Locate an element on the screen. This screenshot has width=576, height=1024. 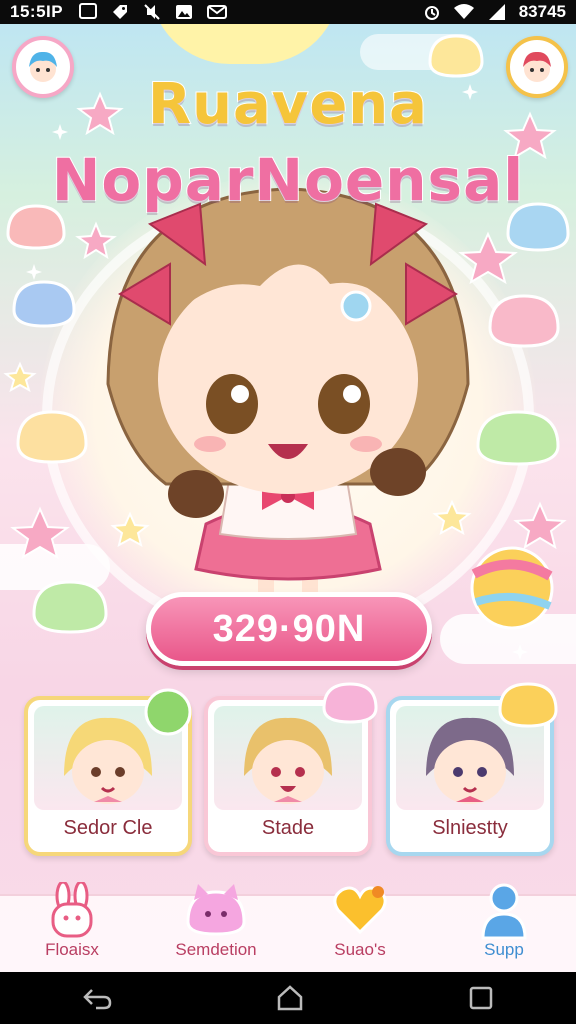
nav-item-semdetion: Semdetion is located at coordinates (216, 928).